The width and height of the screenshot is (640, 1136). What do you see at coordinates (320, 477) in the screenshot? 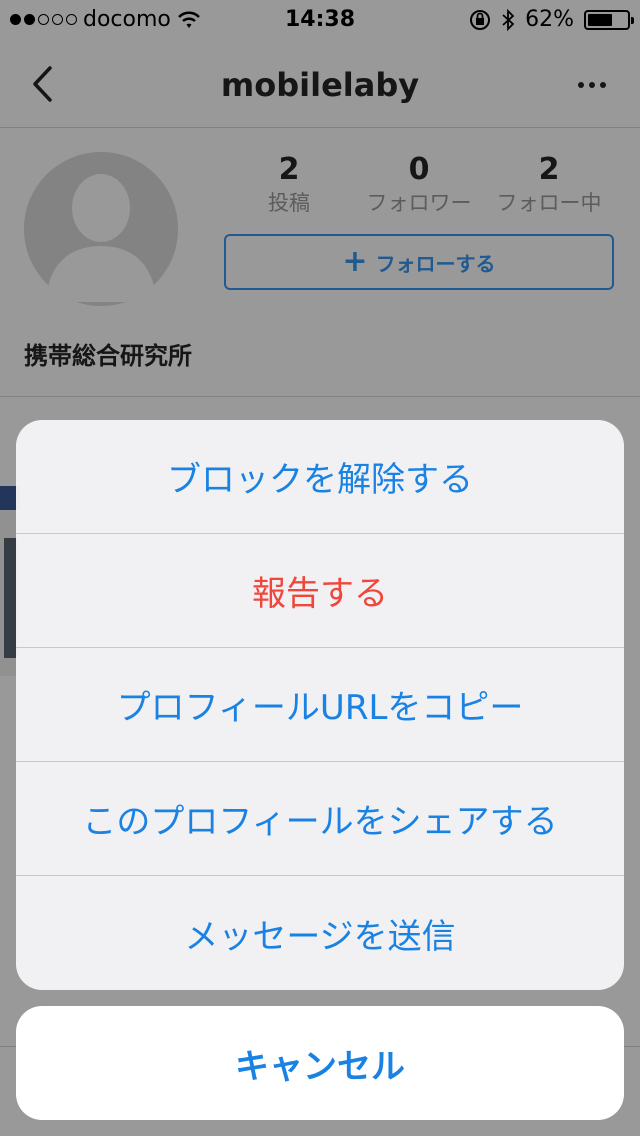
I see `unblock-button: ブロックを解除する` at bounding box center [320, 477].